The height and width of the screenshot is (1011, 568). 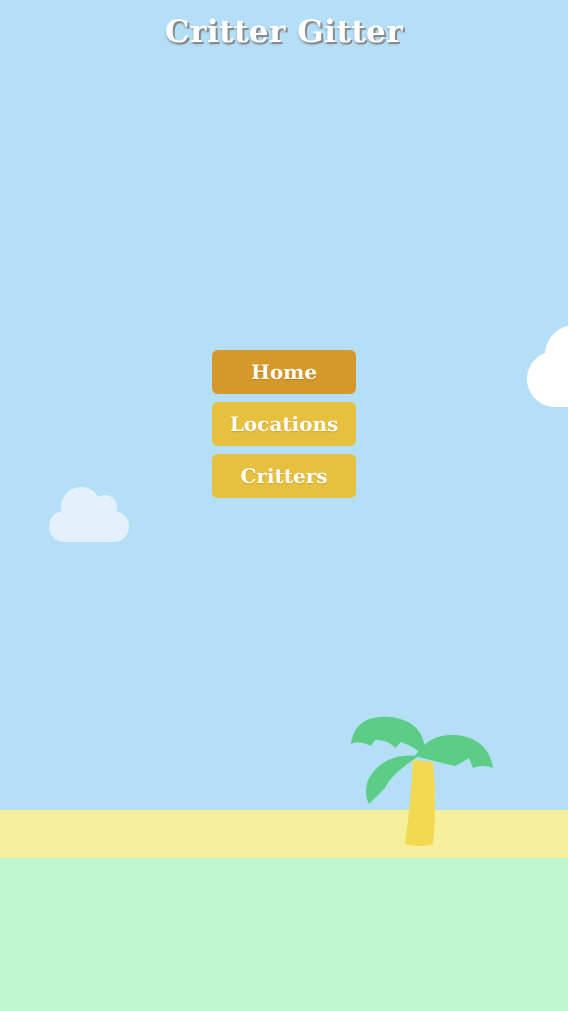 What do you see at coordinates (422, 781) in the screenshot?
I see `palm-tree-icon` at bounding box center [422, 781].